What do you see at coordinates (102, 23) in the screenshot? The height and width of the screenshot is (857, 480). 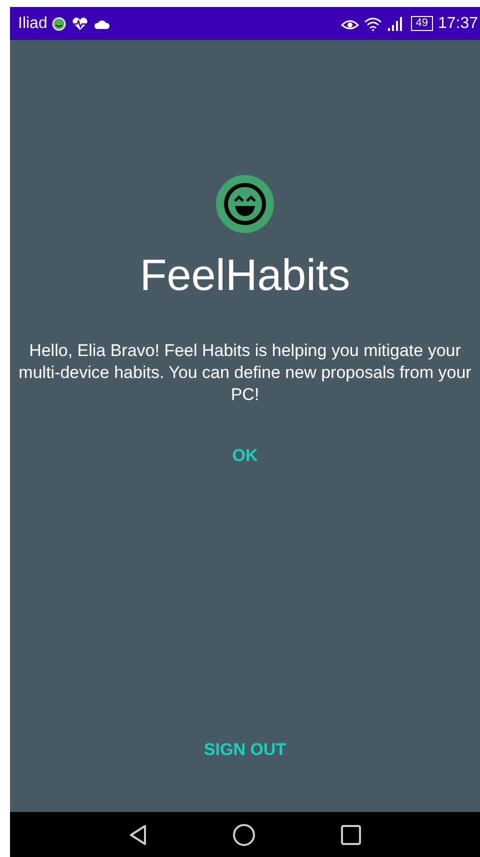 I see `cloud-icon` at bounding box center [102, 23].